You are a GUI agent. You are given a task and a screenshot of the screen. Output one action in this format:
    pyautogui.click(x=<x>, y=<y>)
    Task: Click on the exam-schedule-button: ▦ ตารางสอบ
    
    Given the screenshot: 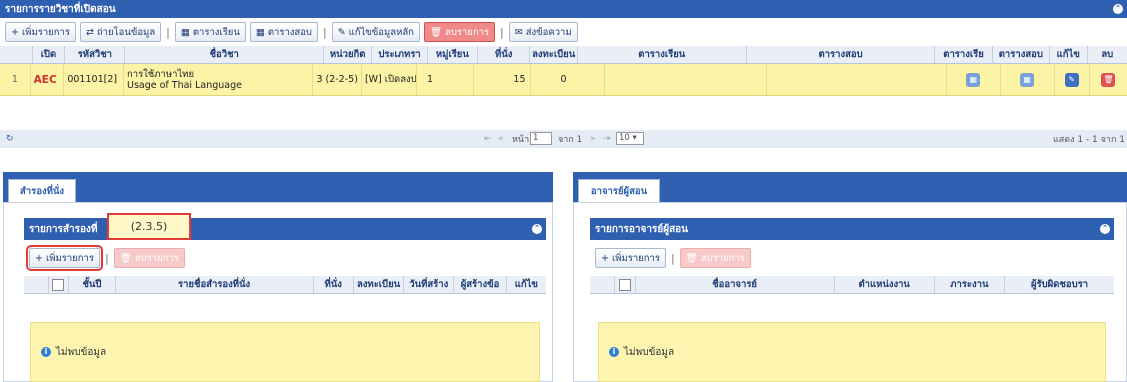 What is the action you would take?
    pyautogui.click(x=283, y=32)
    